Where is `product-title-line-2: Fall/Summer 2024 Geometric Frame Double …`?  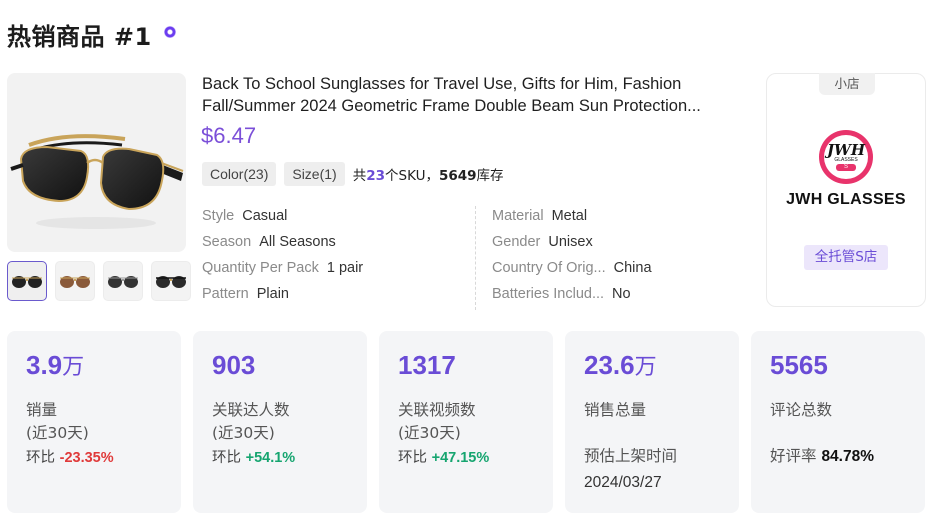
product-title-line-2: Fall/Summer 2024 Geometric Frame Double … is located at coordinates (451, 106).